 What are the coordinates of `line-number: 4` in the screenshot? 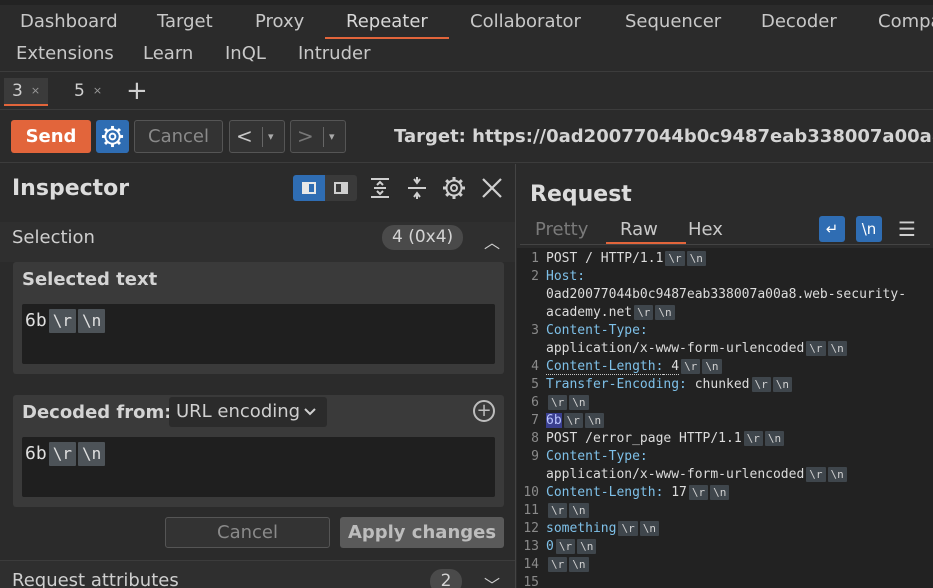 It's located at (535, 366).